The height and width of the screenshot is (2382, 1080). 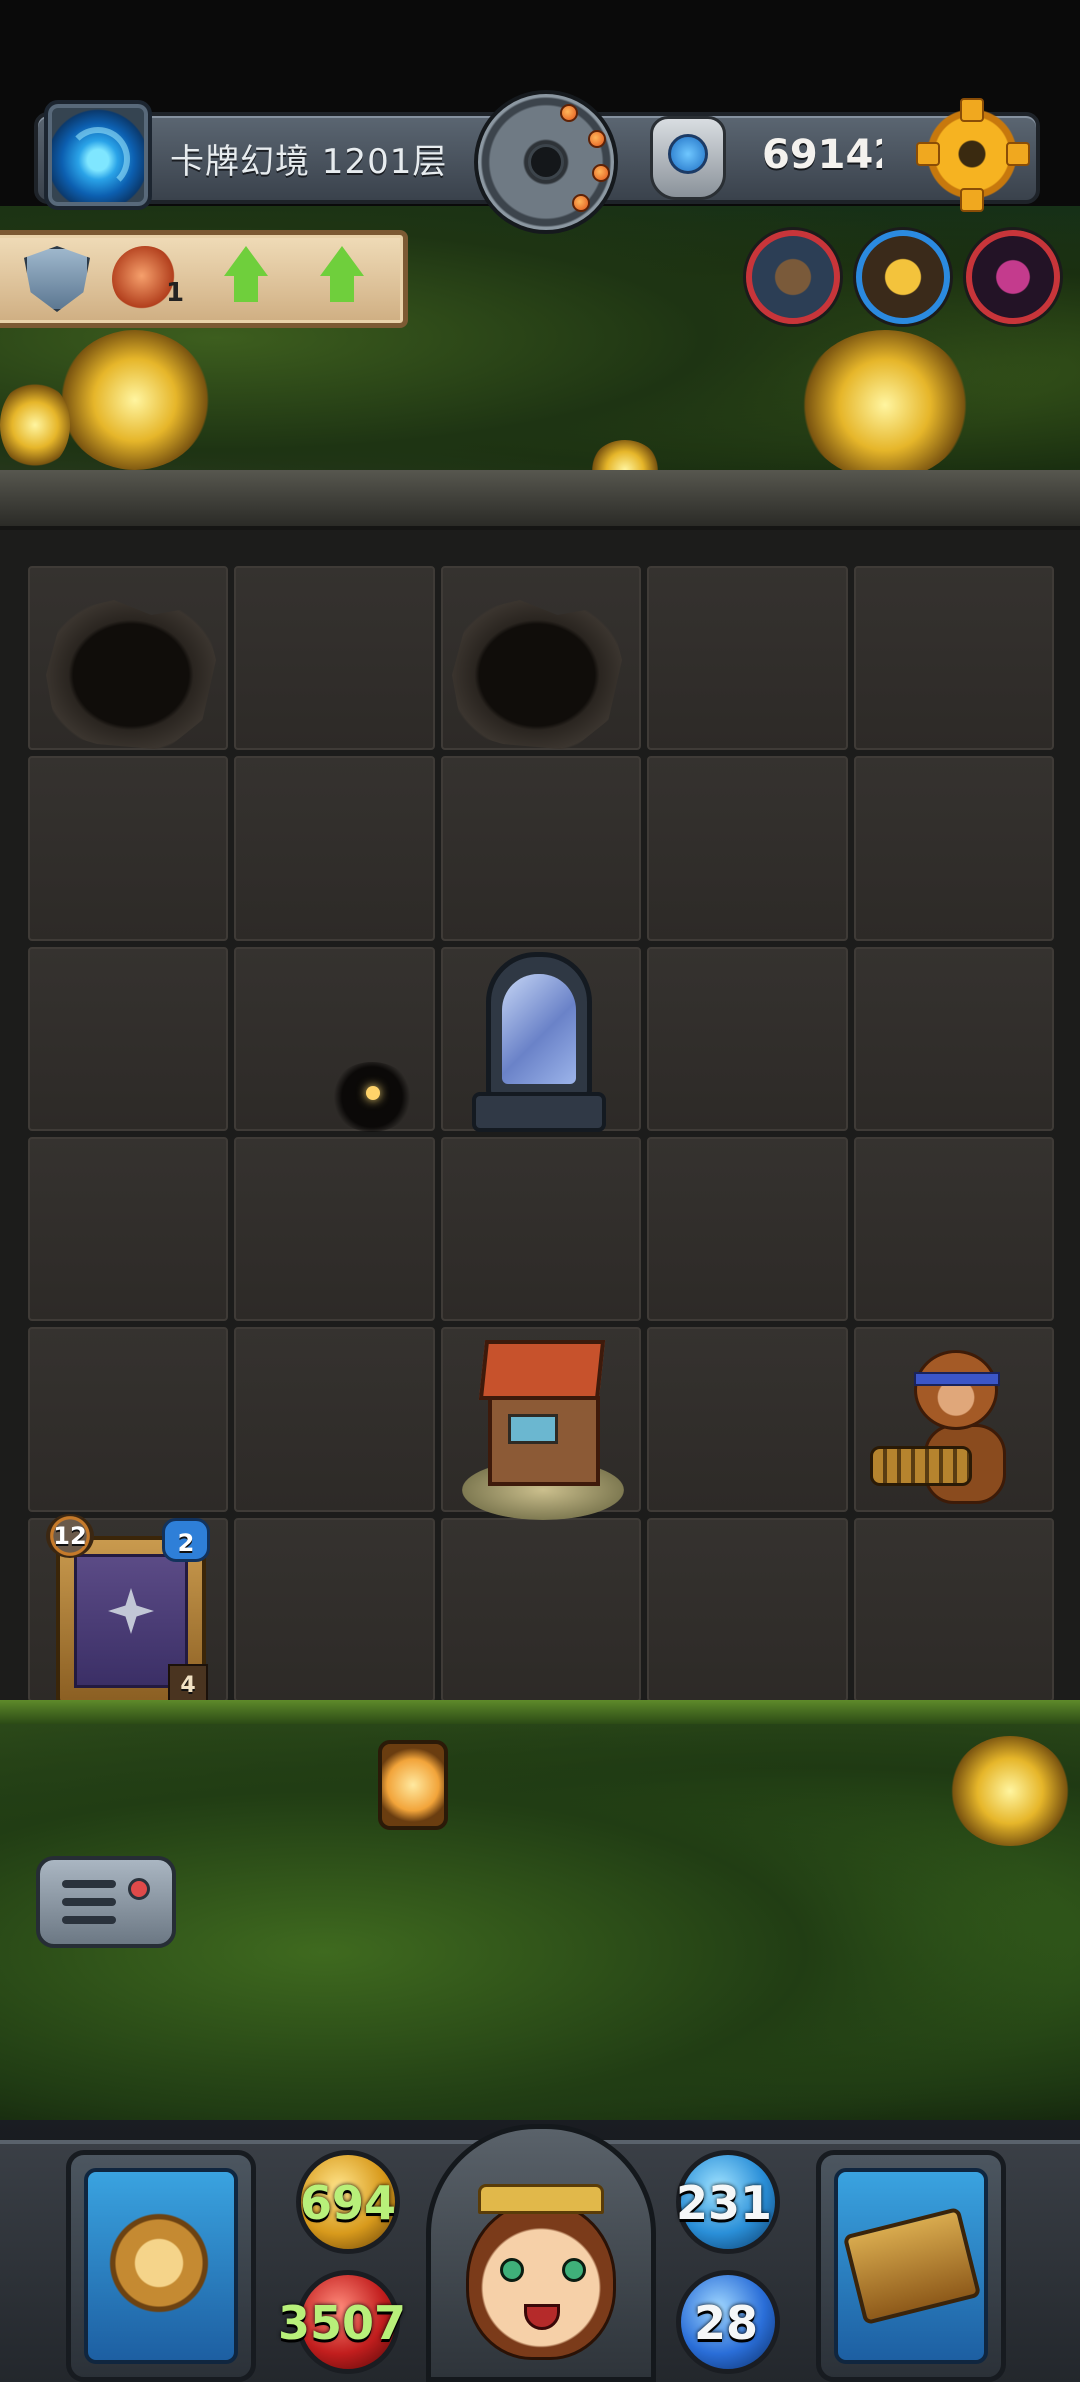 What do you see at coordinates (539, 1029) in the screenshot?
I see `mirror-glass` at bounding box center [539, 1029].